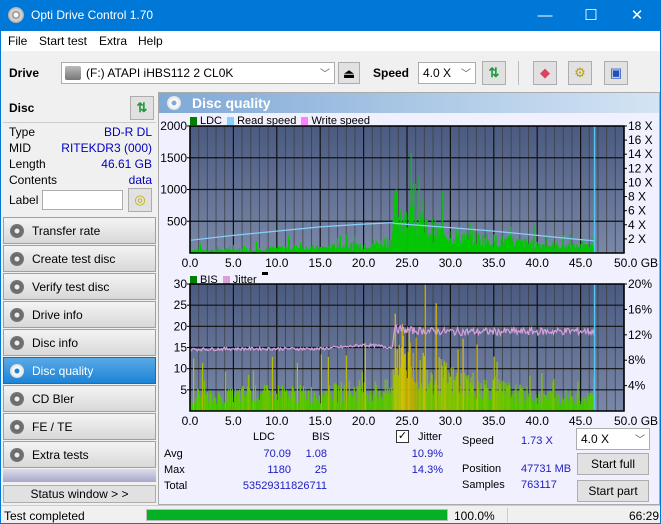  I want to click on minimize-button: —, so click(545, 15).